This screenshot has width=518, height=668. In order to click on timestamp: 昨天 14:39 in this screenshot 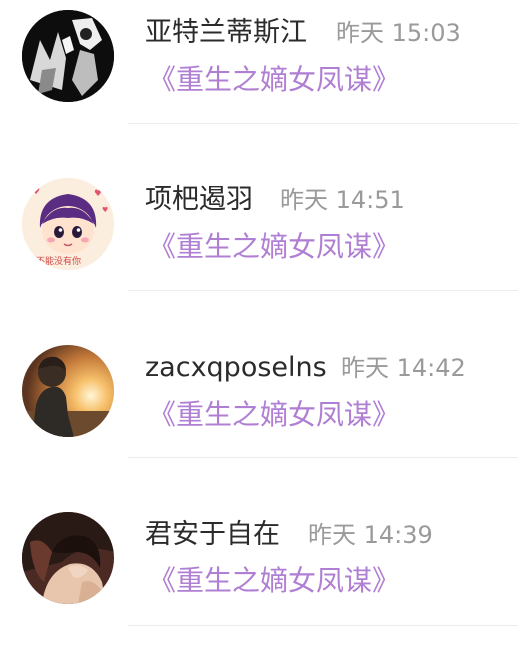, I will do `click(370, 535)`.